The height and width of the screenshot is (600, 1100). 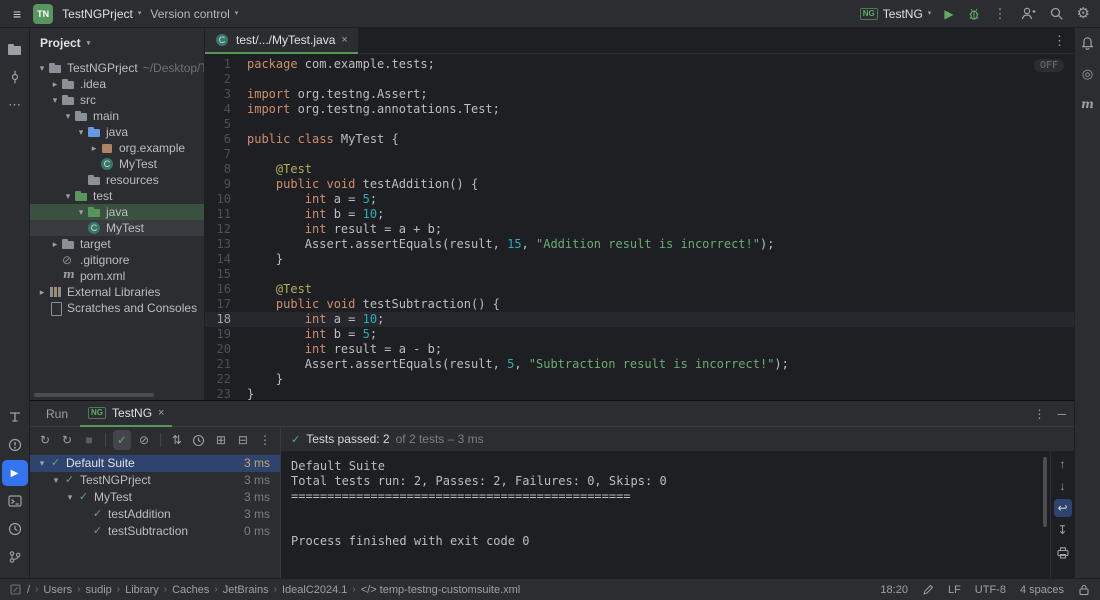 I want to click on project-tree-item: ▸ org.example, so click(x=117, y=148).